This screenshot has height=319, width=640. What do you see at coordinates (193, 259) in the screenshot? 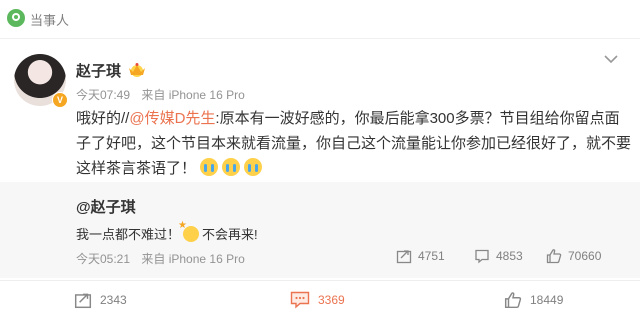
I see `repost-source: 来自 iPhone 16 Pro` at bounding box center [193, 259].